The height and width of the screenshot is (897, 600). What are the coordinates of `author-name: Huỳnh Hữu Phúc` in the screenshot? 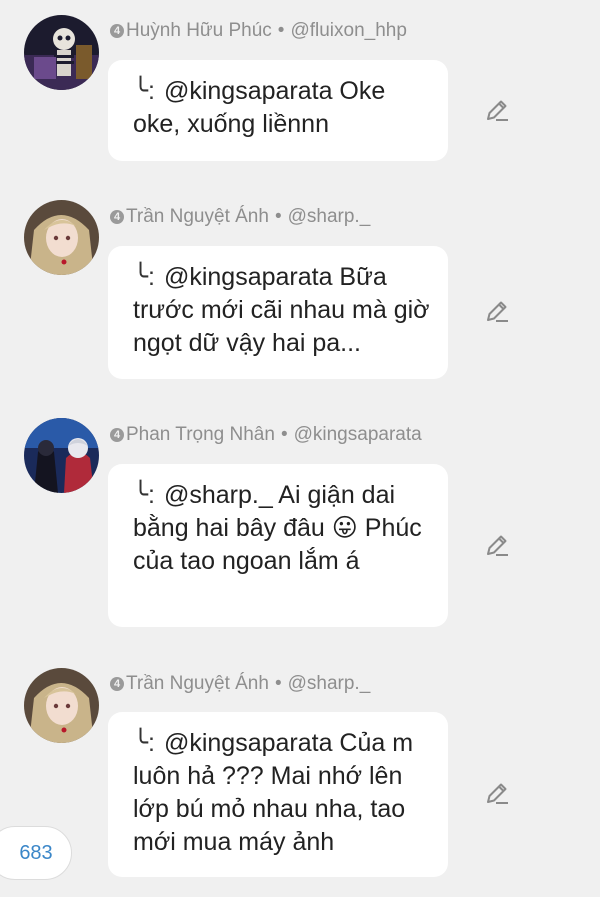 It's located at (199, 30).